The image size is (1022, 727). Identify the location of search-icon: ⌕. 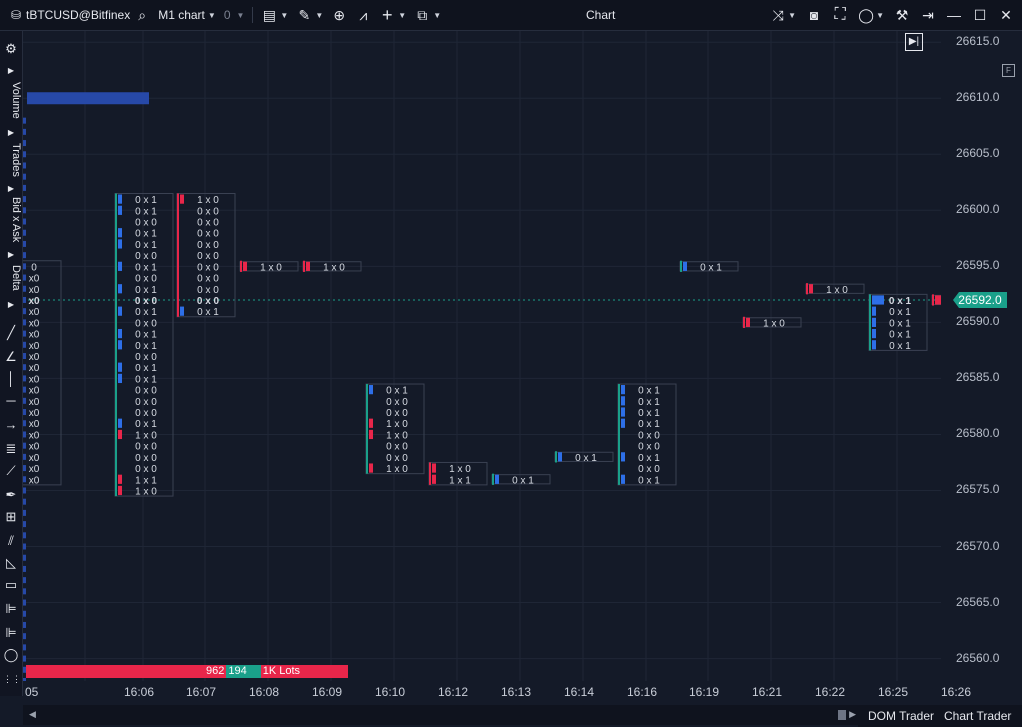
(142, 15).